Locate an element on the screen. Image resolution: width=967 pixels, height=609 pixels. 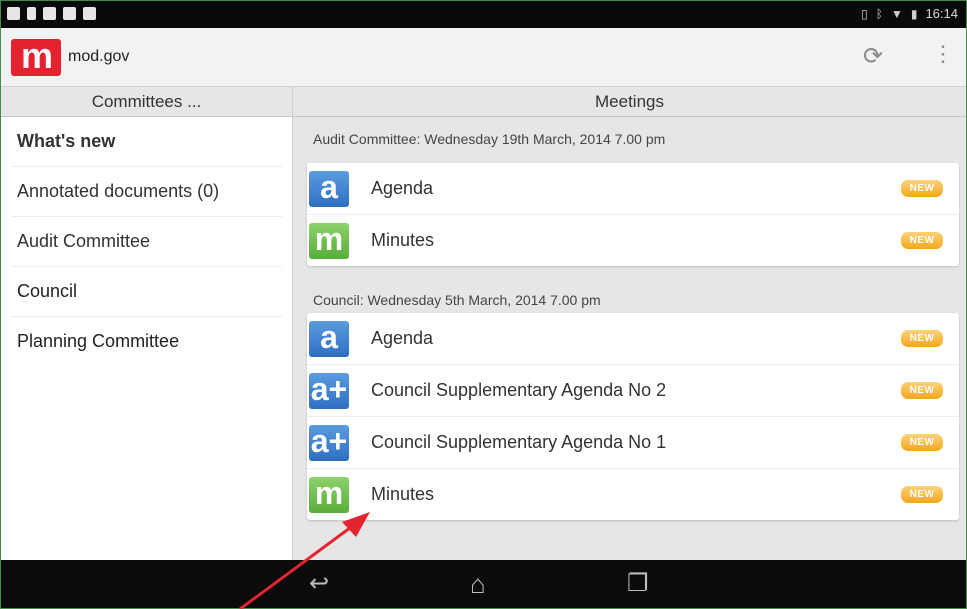
notification-icons is located at coordinates (51, 13).